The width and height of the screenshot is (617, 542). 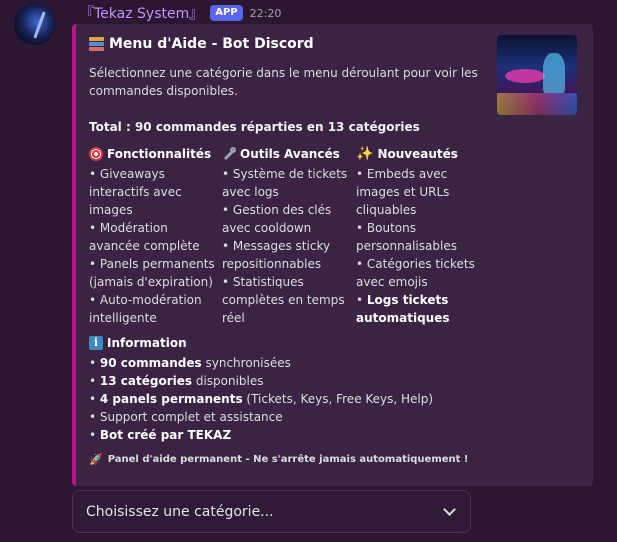 What do you see at coordinates (153, 154) in the screenshot?
I see `field-heading: Fonctionnalités` at bounding box center [153, 154].